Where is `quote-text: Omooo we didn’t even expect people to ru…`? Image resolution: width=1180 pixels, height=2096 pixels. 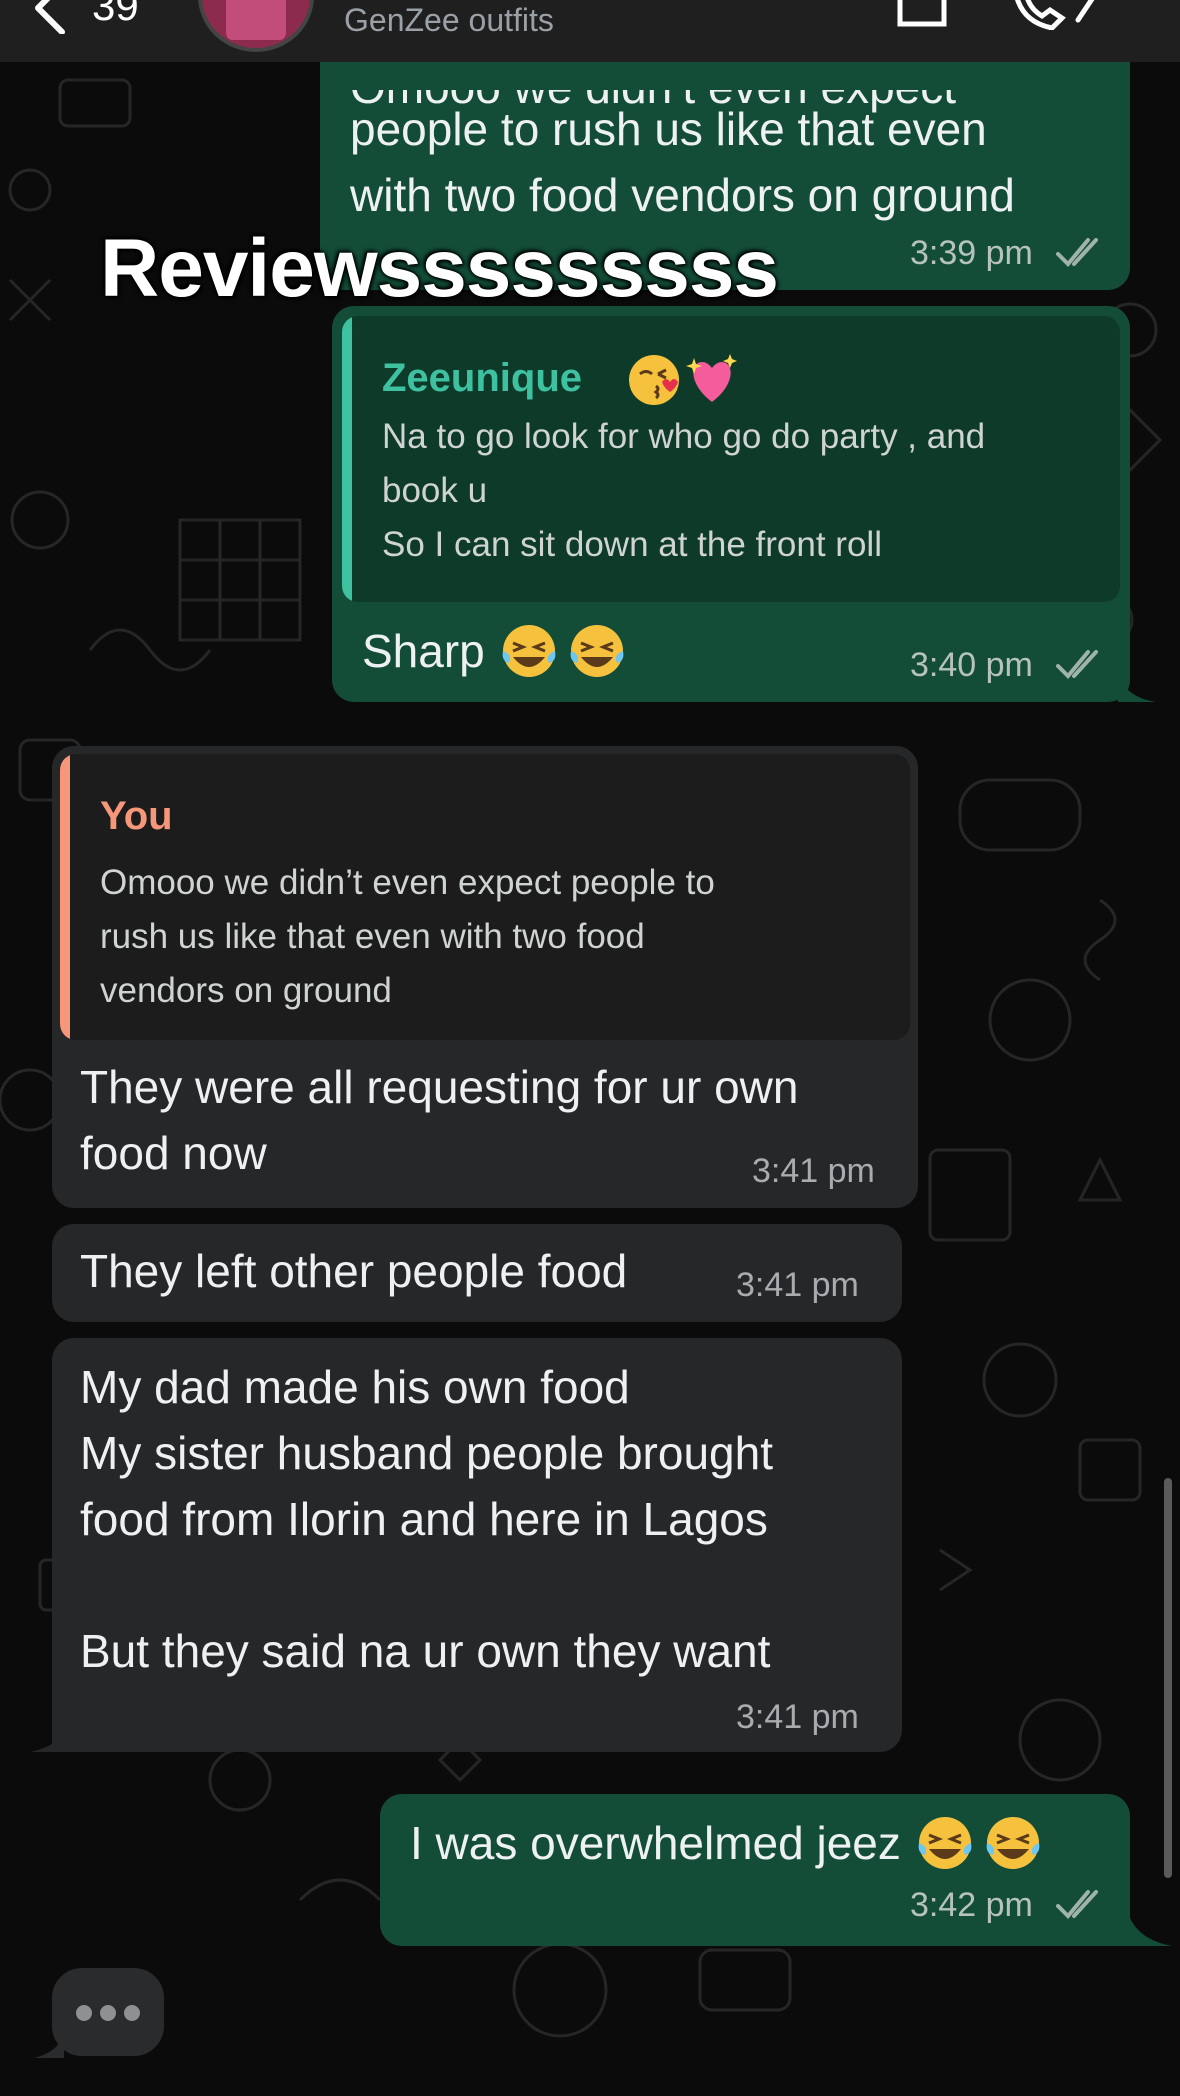
quote-text: Omooo we didn’t even expect people to ru… is located at coordinates (407, 936).